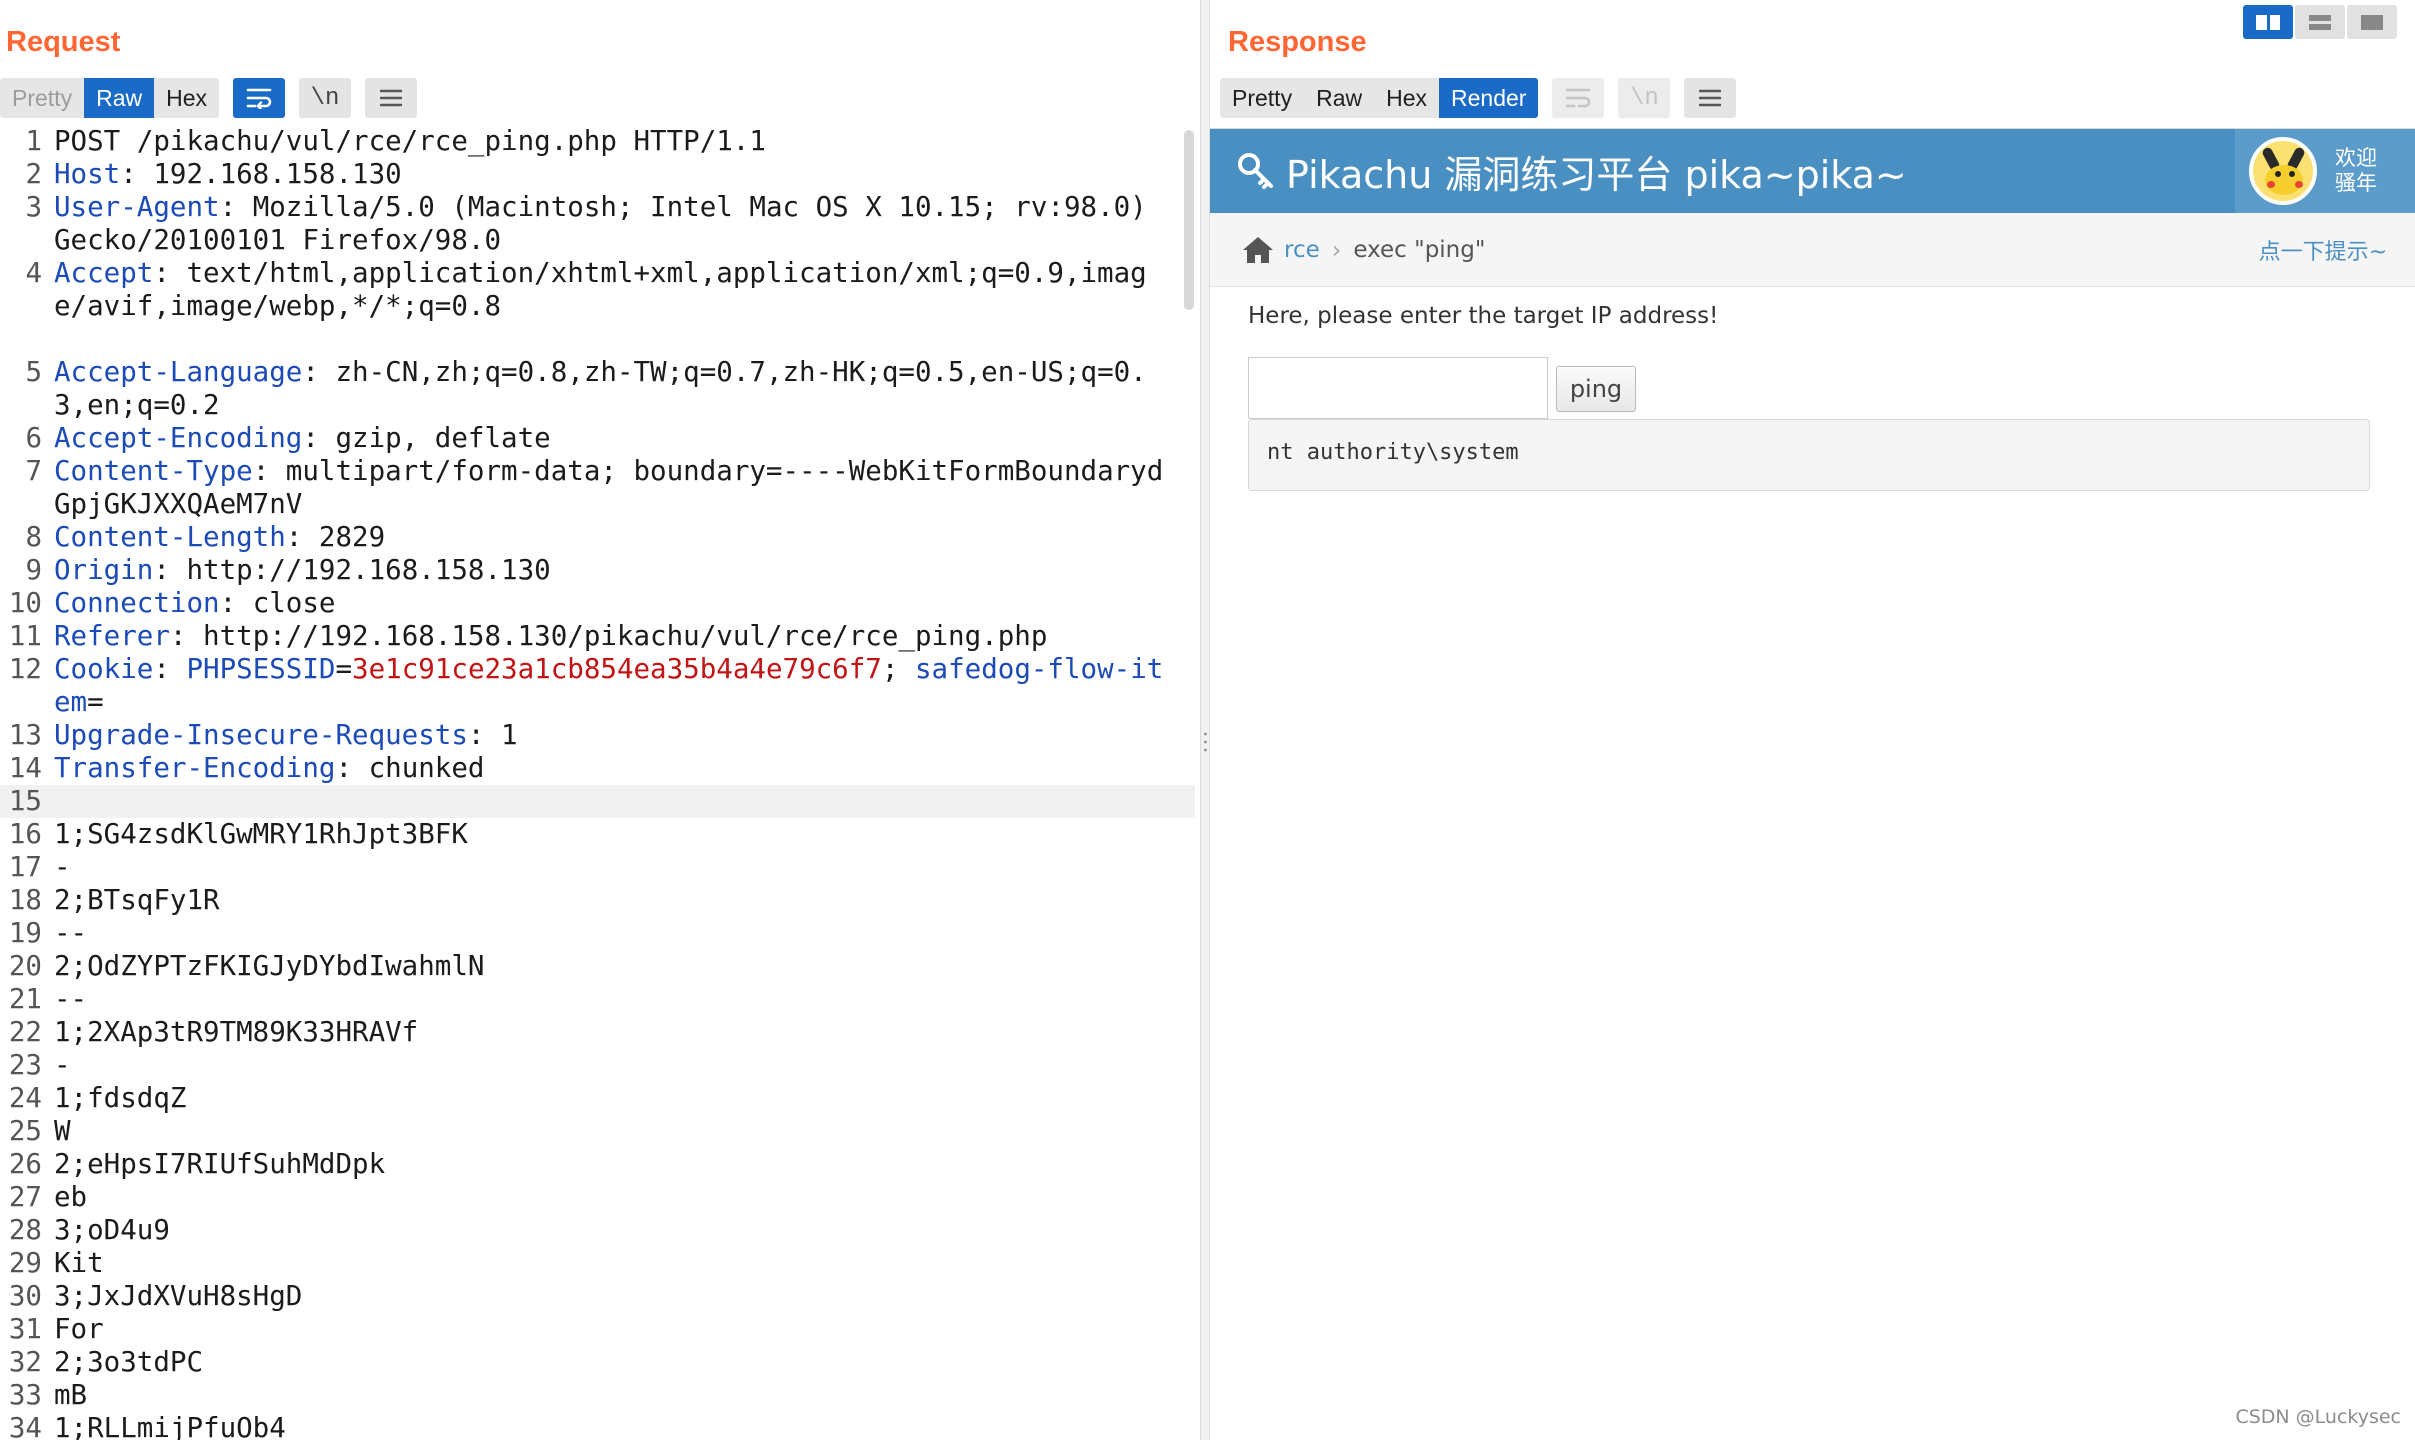 Image resolution: width=2415 pixels, height=1440 pixels. What do you see at coordinates (1596, 174) in the screenshot?
I see `site-title-text: Pikachu 漏洞练习平台 pika~pika~` at bounding box center [1596, 174].